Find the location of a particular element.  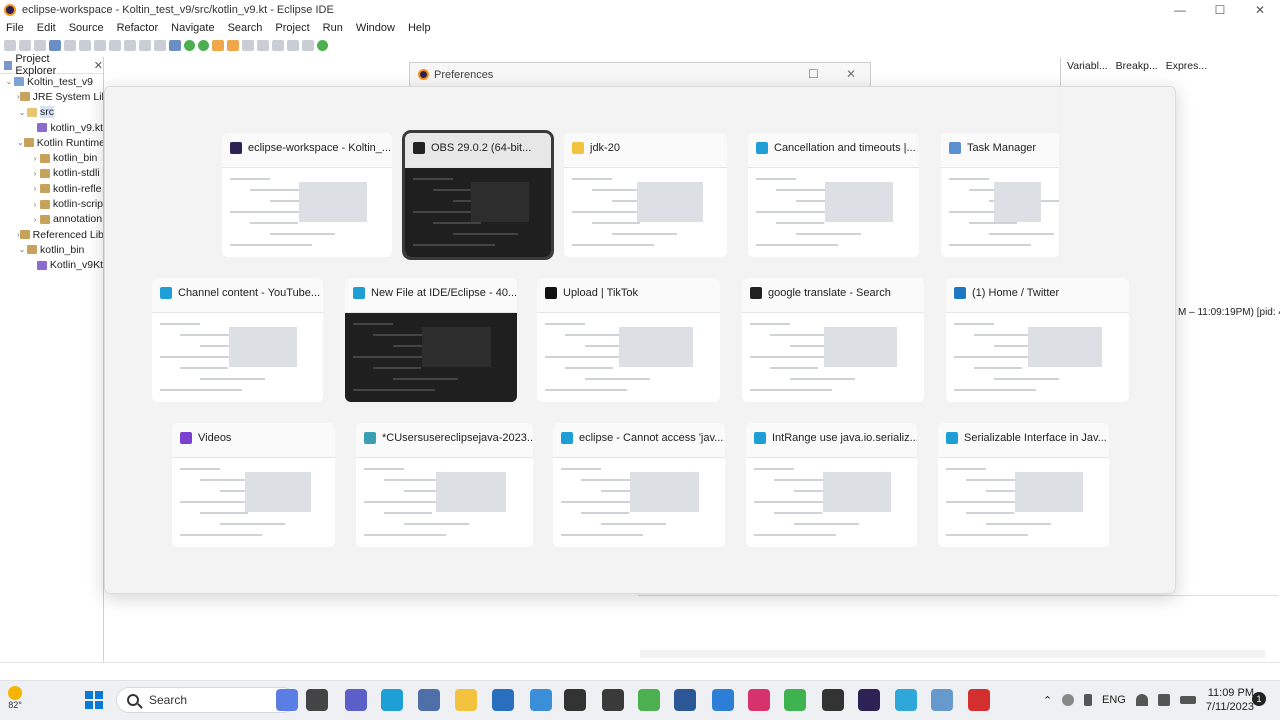

forward-icon is located at coordinates (308, 45).